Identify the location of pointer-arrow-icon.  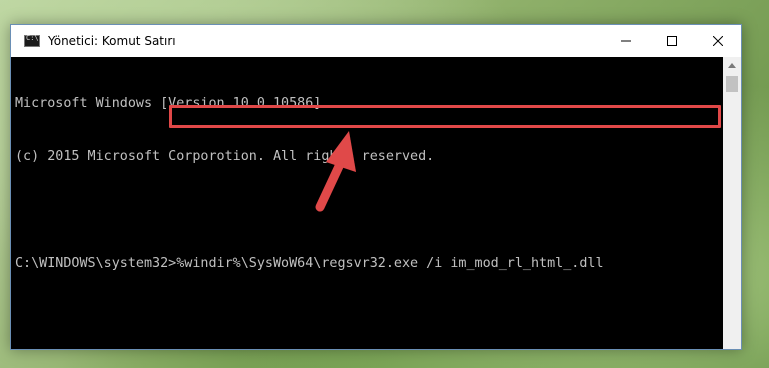
(335, 171).